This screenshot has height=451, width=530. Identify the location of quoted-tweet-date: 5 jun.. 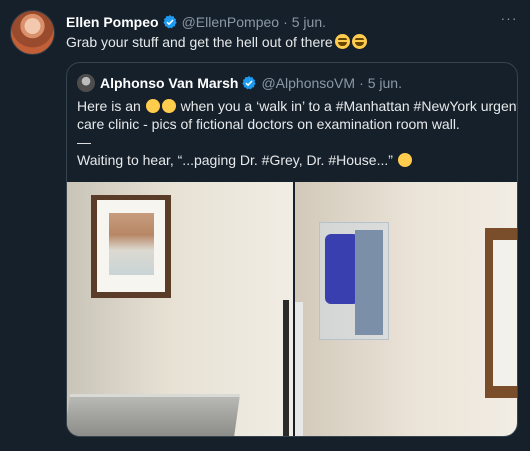
(385, 83).